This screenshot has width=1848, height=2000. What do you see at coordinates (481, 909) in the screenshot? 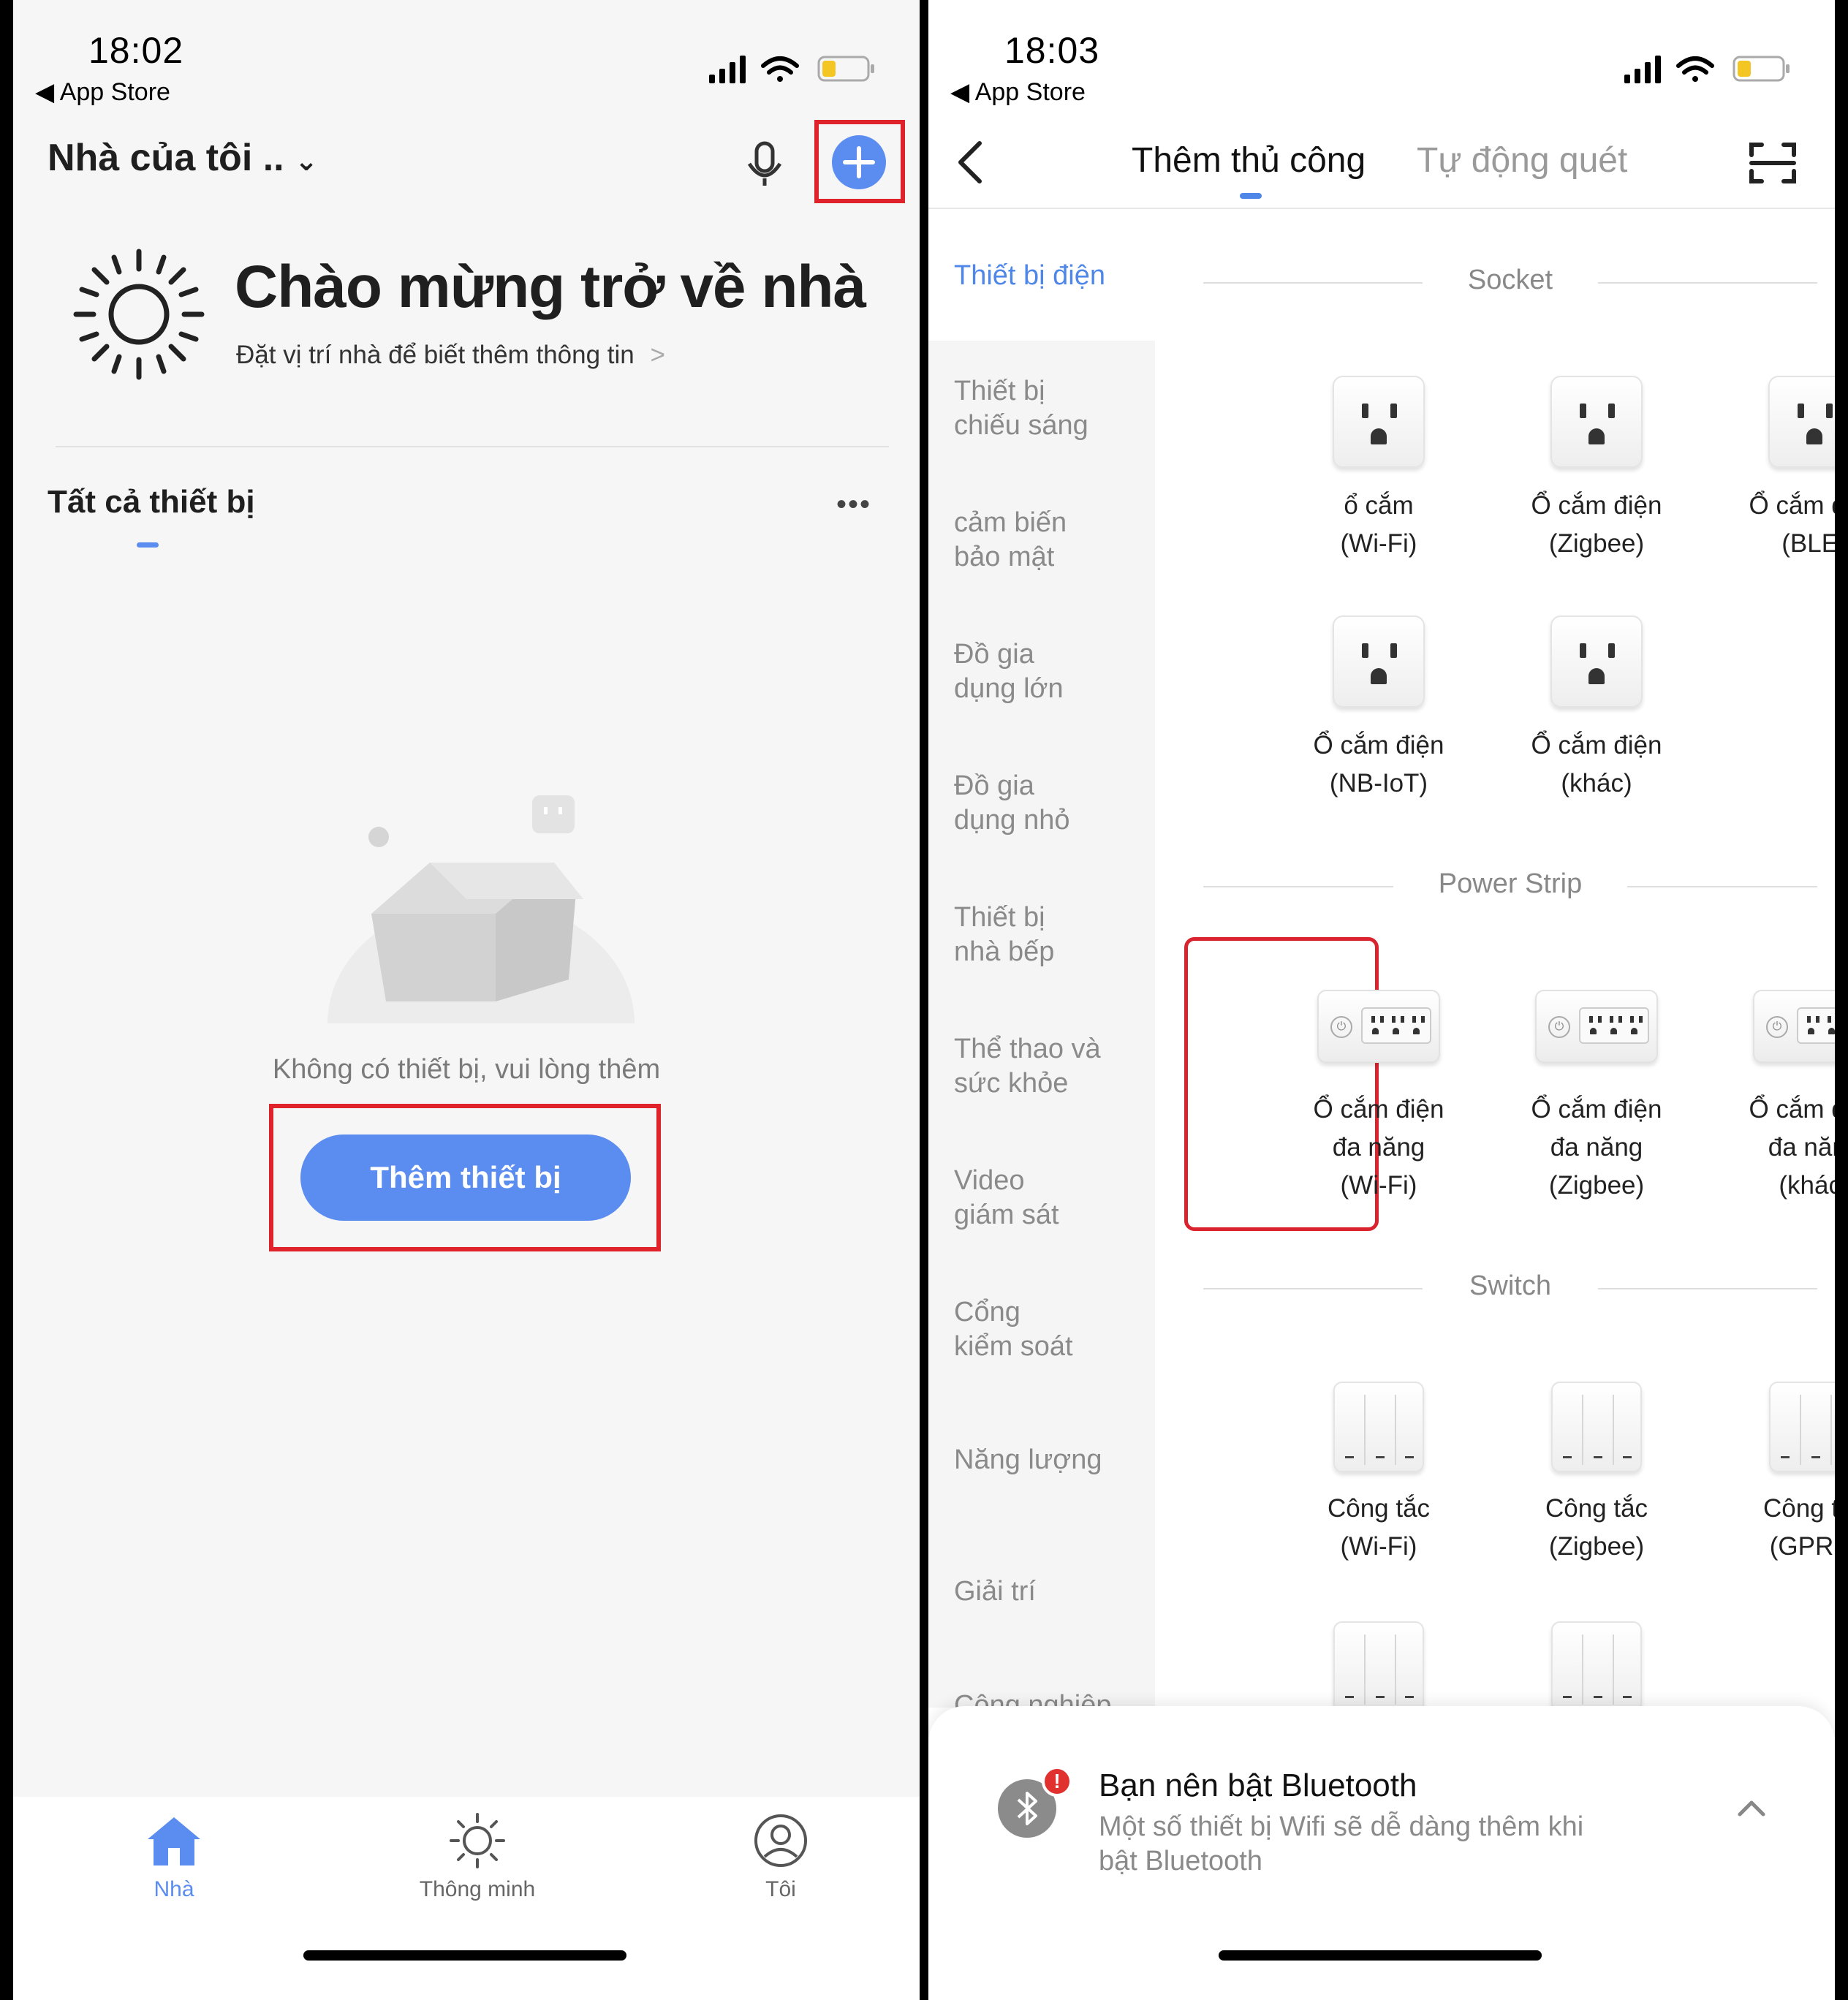
I see `empty-box-illustration` at bounding box center [481, 909].